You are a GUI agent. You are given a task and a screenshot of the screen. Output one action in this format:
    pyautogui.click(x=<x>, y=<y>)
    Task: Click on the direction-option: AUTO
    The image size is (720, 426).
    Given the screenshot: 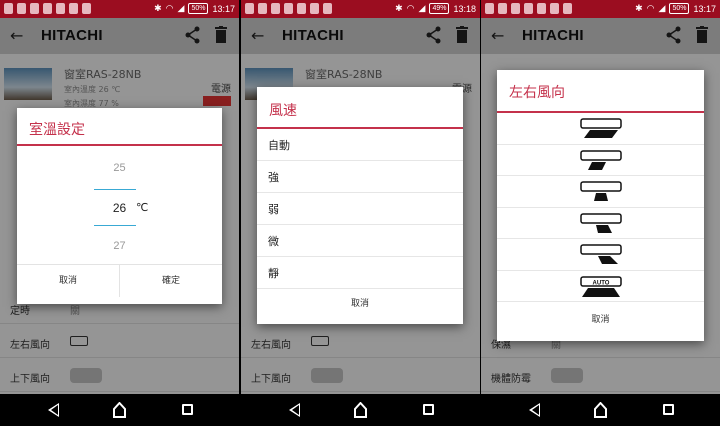 What is the action you would take?
    pyautogui.click(x=600, y=286)
    